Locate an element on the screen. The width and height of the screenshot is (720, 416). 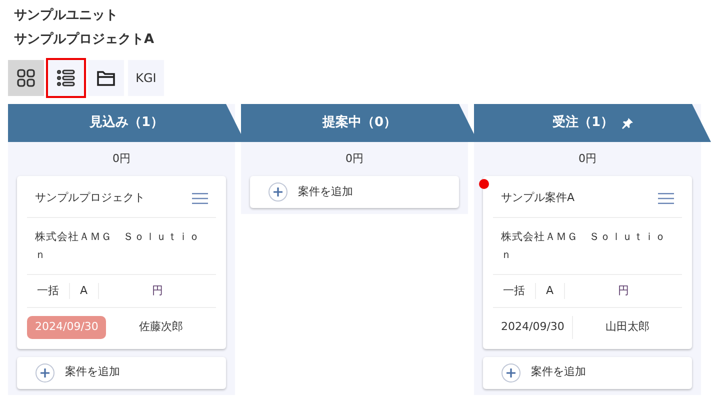
deal-card: サンプルプロジェクト 株式会社ＡＭＧ Ｓｏｌｕｔｉｏｎ 一括 A 円 2024/09/30 佐藤次郎 is located at coordinates (121, 262).